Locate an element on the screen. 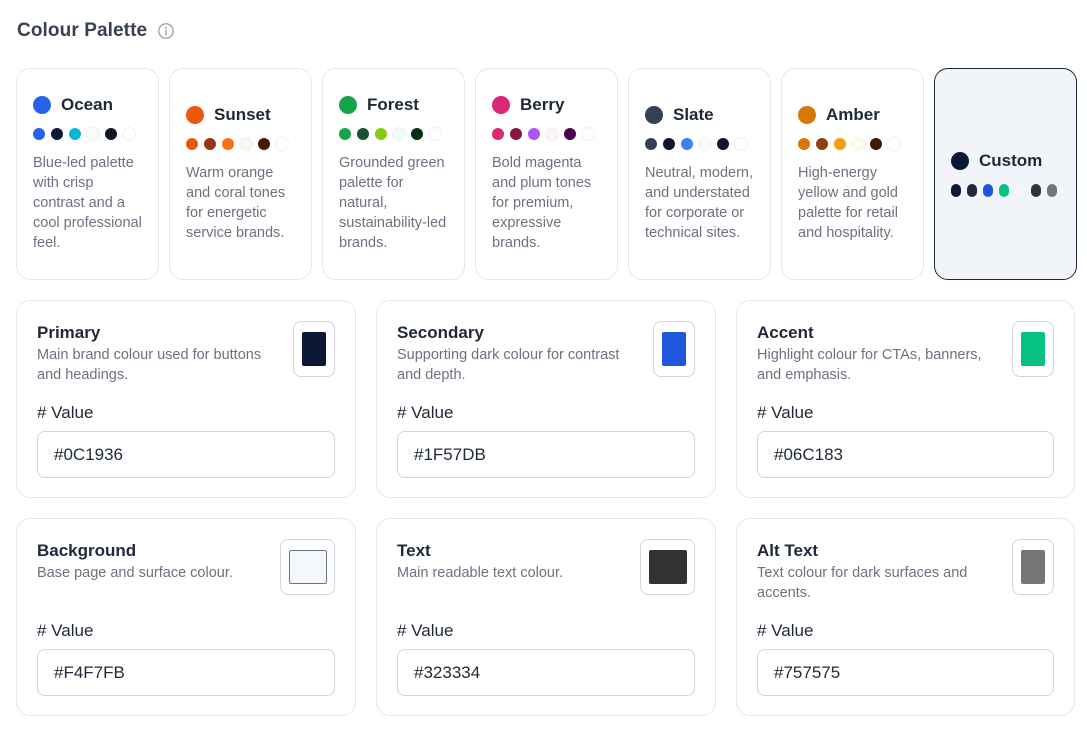  palette-head: Sunset is located at coordinates (243, 115).